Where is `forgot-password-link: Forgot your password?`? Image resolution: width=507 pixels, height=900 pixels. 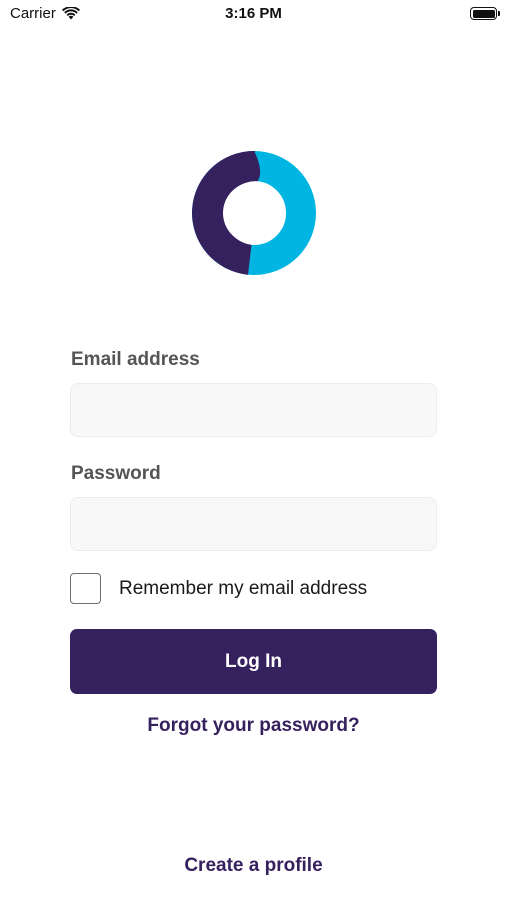
forgot-password-link: Forgot your password? is located at coordinates (253, 726).